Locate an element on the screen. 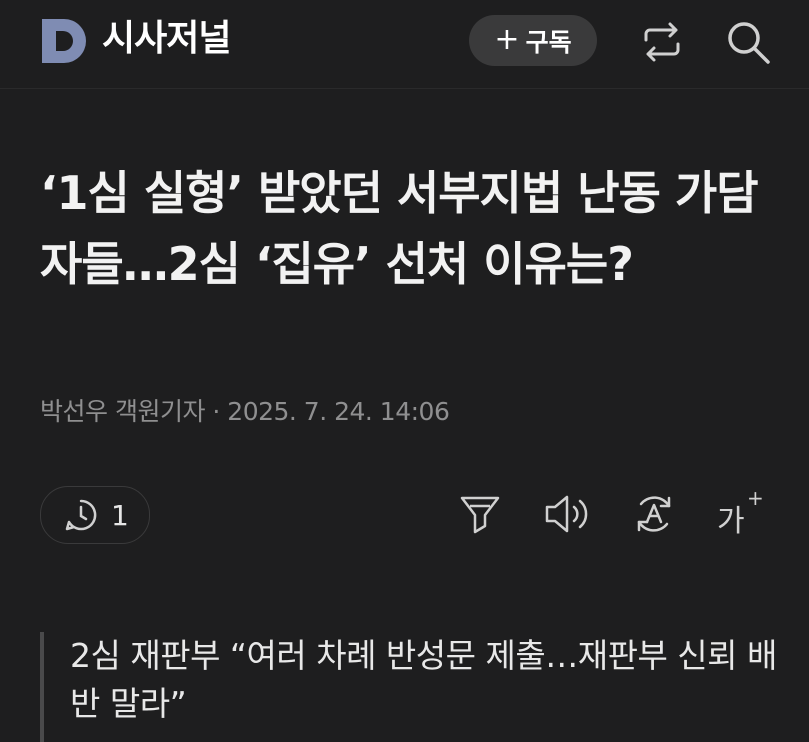  font-size-icon: 가 + is located at coordinates (742, 512).